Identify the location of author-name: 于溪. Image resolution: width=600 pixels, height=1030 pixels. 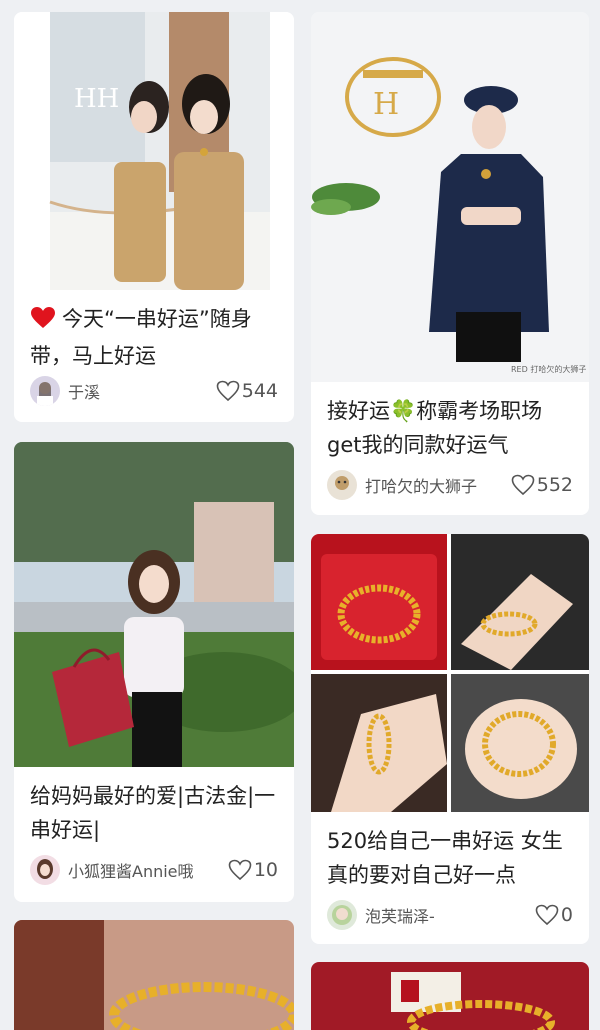
(84, 391).